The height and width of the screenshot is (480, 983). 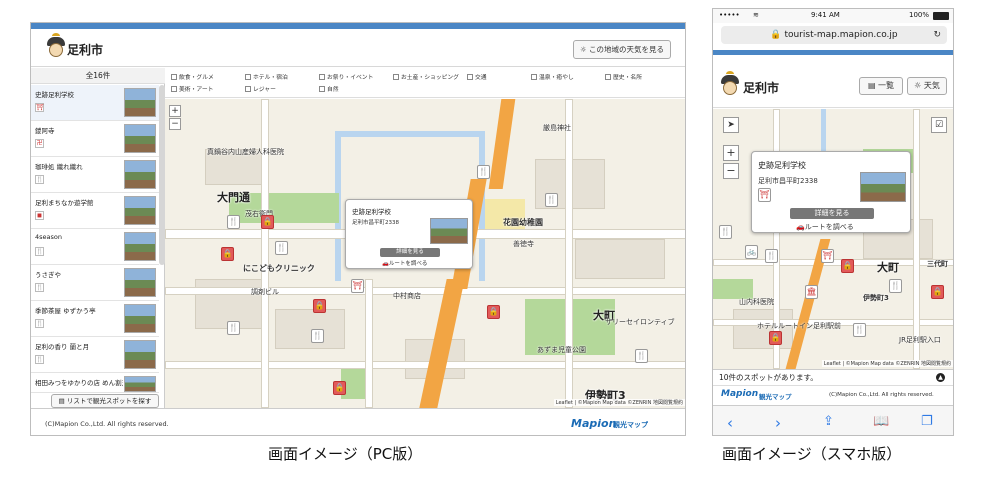 What do you see at coordinates (778, 423) in the screenshot?
I see `forward-icon: ›` at bounding box center [778, 423].